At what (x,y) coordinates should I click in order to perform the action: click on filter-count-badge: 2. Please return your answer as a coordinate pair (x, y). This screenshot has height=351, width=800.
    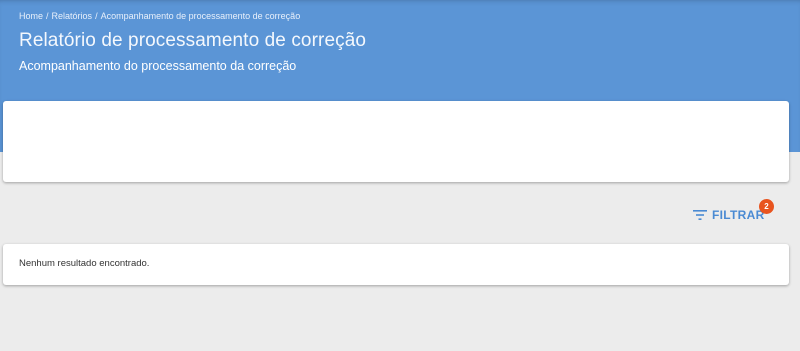
    Looking at the image, I should click on (766, 206).